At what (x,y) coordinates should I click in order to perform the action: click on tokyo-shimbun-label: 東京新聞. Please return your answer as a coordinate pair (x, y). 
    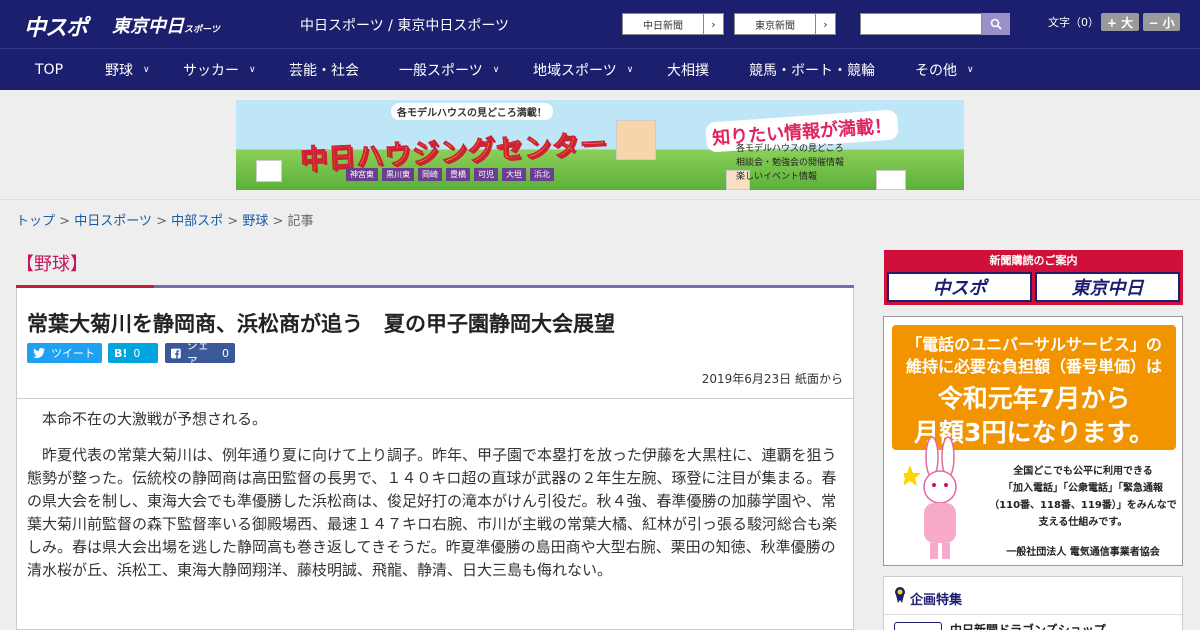
    Looking at the image, I should click on (775, 26).